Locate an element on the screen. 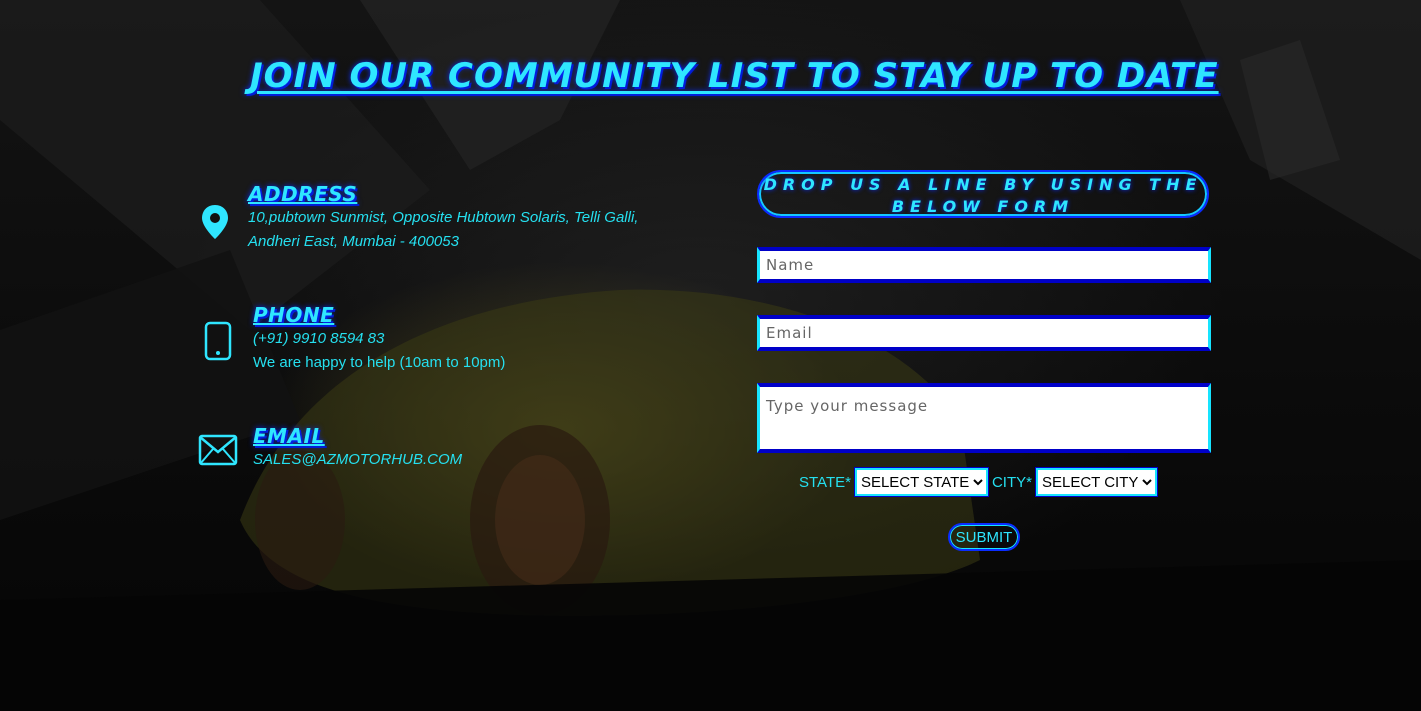 The image size is (1421, 711). phone-hours: We are happy to help (10am to 10pm) is located at coordinates (379, 362).